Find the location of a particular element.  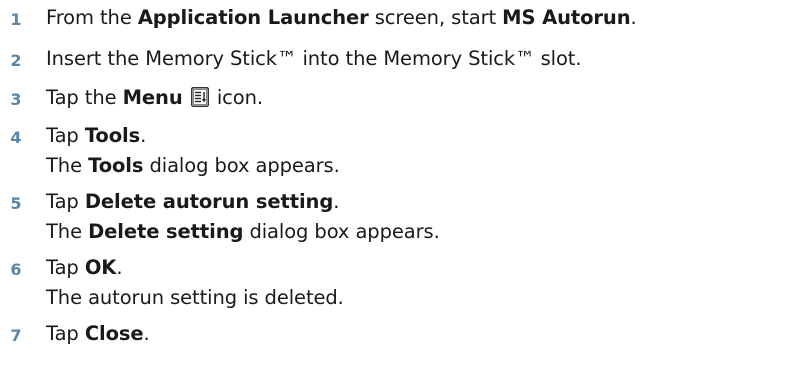

step-text: Tap OK. is located at coordinates (84, 267).